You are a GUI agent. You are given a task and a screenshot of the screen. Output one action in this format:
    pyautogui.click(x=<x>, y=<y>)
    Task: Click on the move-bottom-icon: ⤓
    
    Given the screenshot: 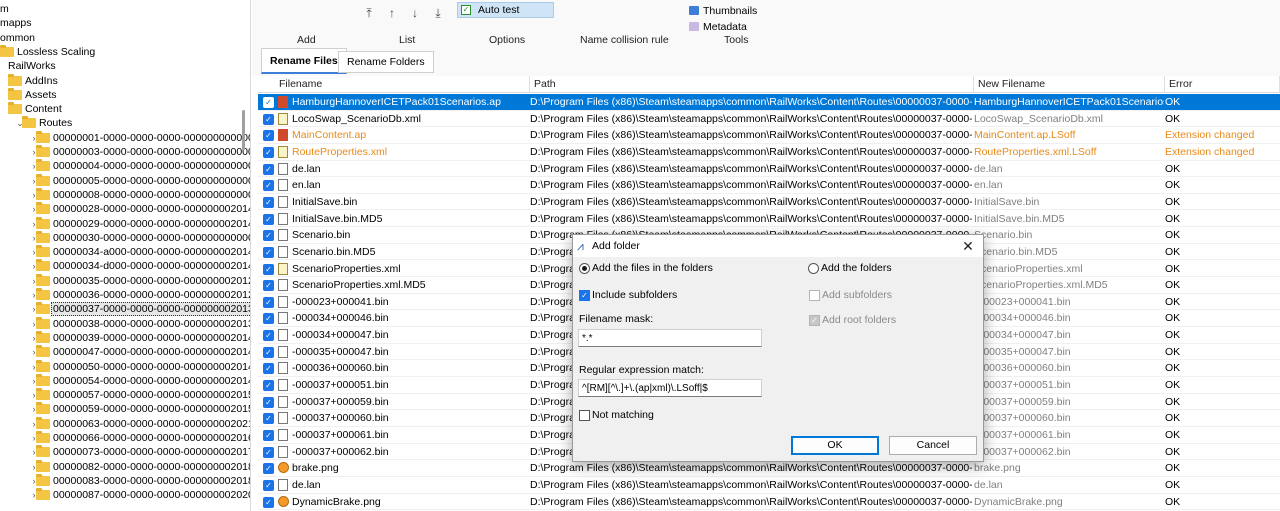 What is the action you would take?
    pyautogui.click(x=438, y=13)
    